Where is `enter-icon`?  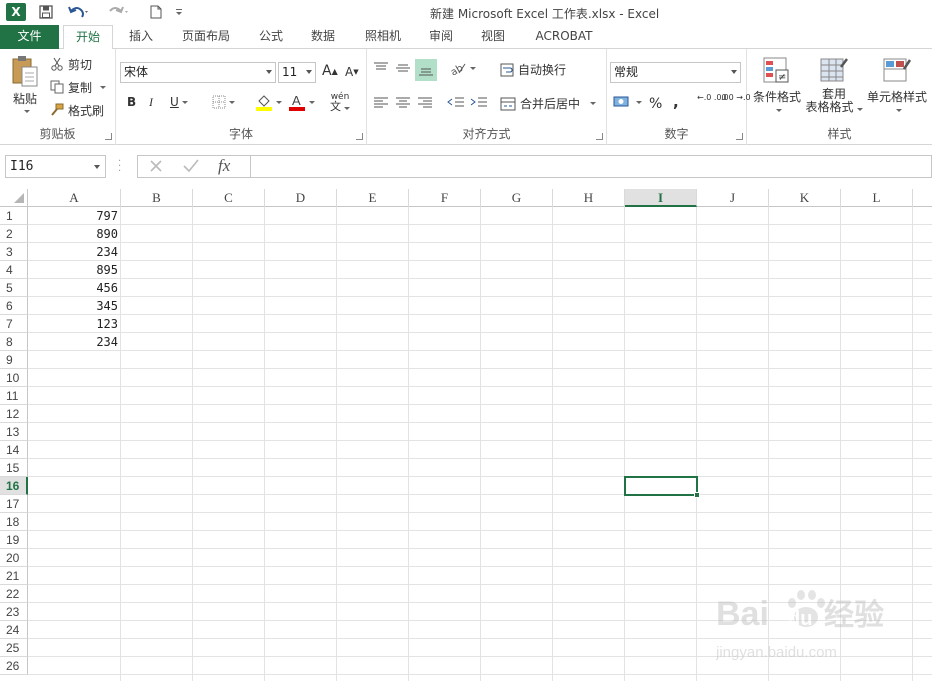
enter-icon is located at coordinates (191, 167).